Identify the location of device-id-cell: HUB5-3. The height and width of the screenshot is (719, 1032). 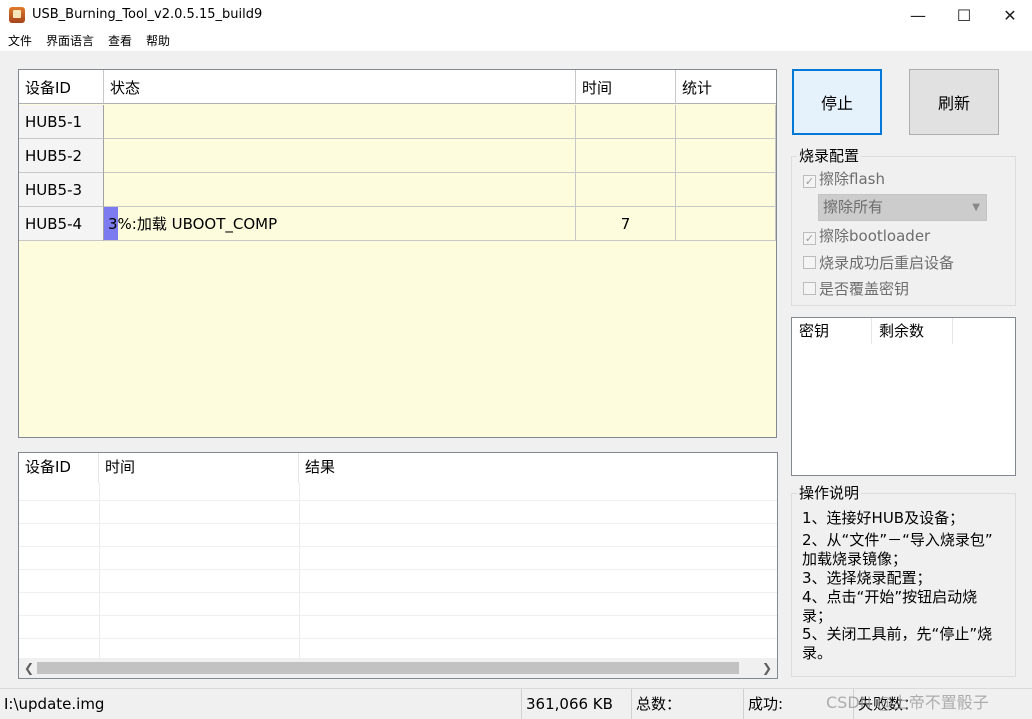
(61, 190).